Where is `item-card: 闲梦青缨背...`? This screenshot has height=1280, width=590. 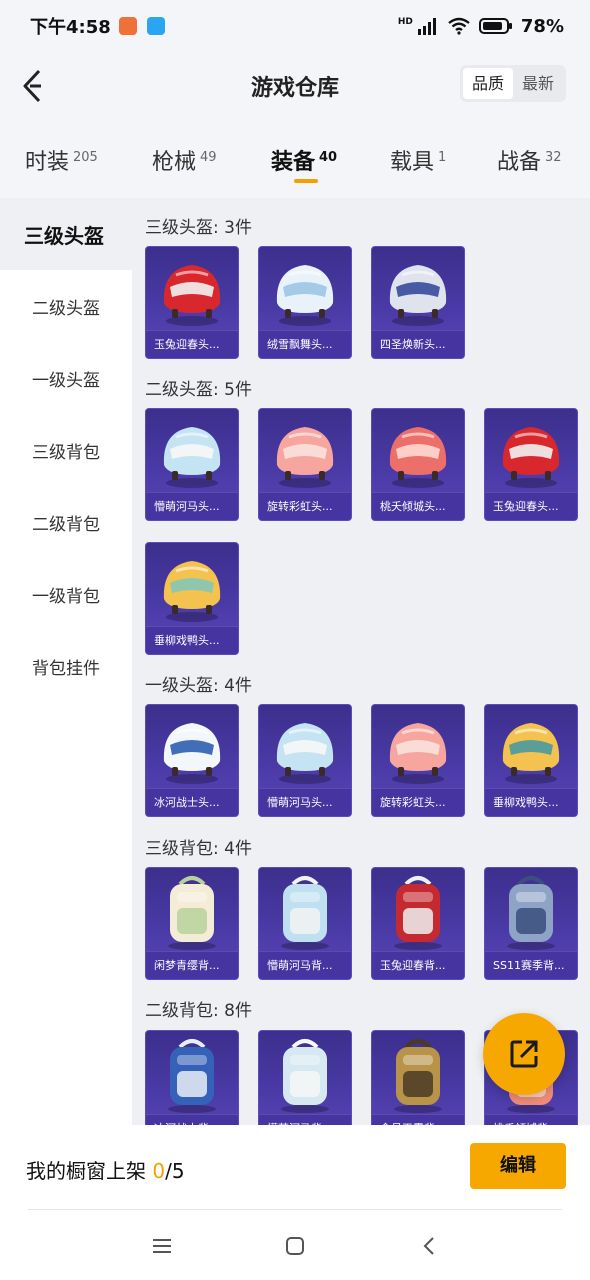 item-card: 闲梦青缨背... is located at coordinates (192, 923).